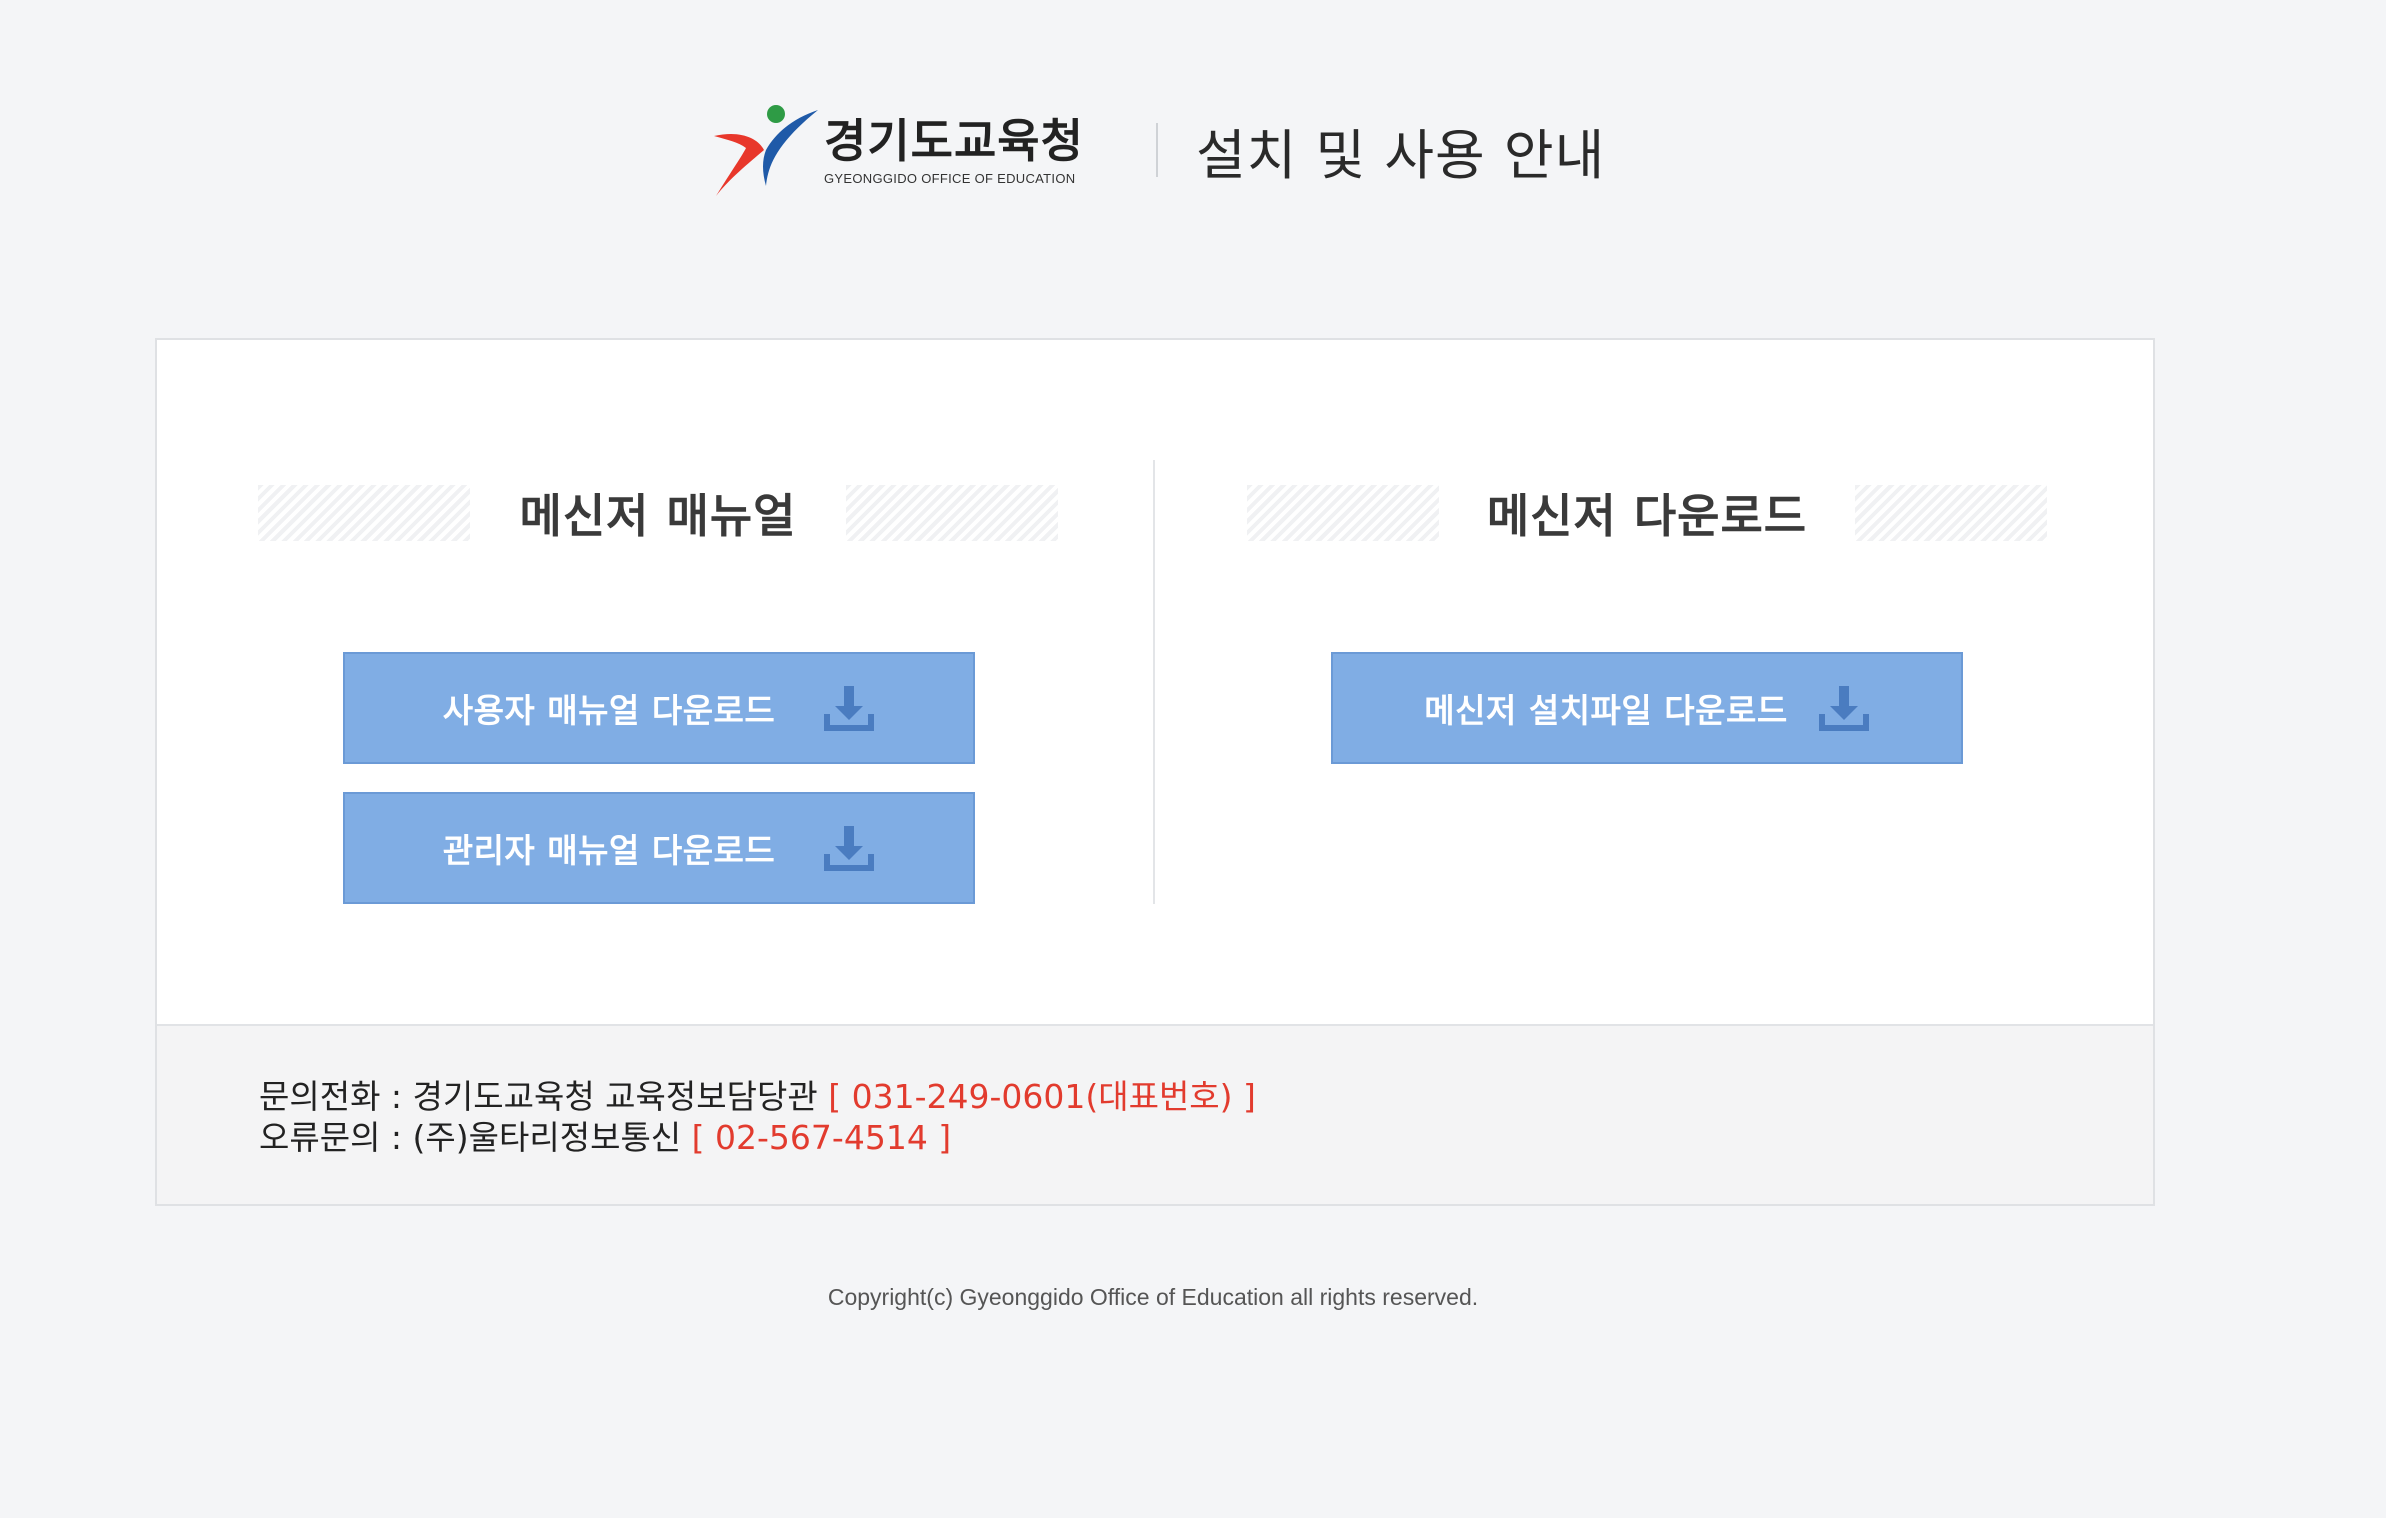 Image resolution: width=2386 pixels, height=1518 pixels. Describe the element at coordinates (1606, 710) in the screenshot. I see `messenger-installer-download-label: 메신저 설치파일 다운로드` at that location.